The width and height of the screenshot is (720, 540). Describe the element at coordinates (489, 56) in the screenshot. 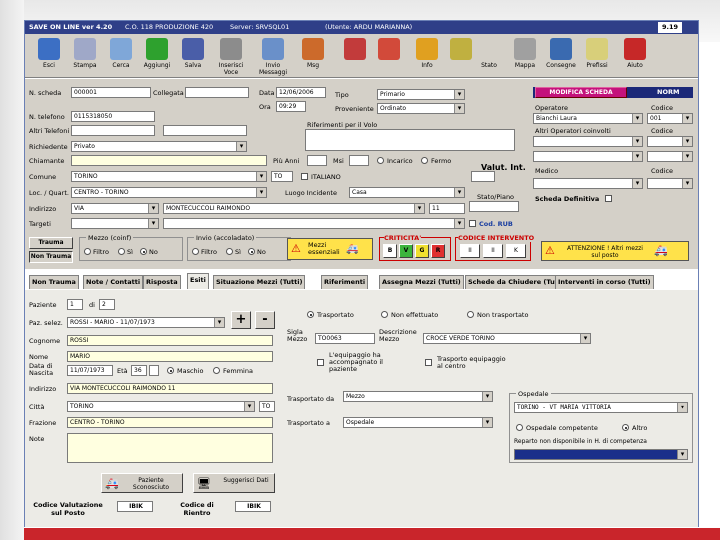

I see `toolbar-button-stato: Stato` at that location.